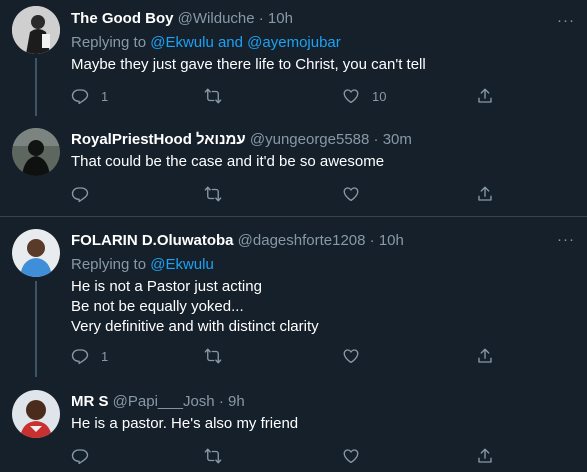  What do you see at coordinates (158, 139) in the screenshot?
I see `display-name: RoyalPriestHood עמנואל` at bounding box center [158, 139].